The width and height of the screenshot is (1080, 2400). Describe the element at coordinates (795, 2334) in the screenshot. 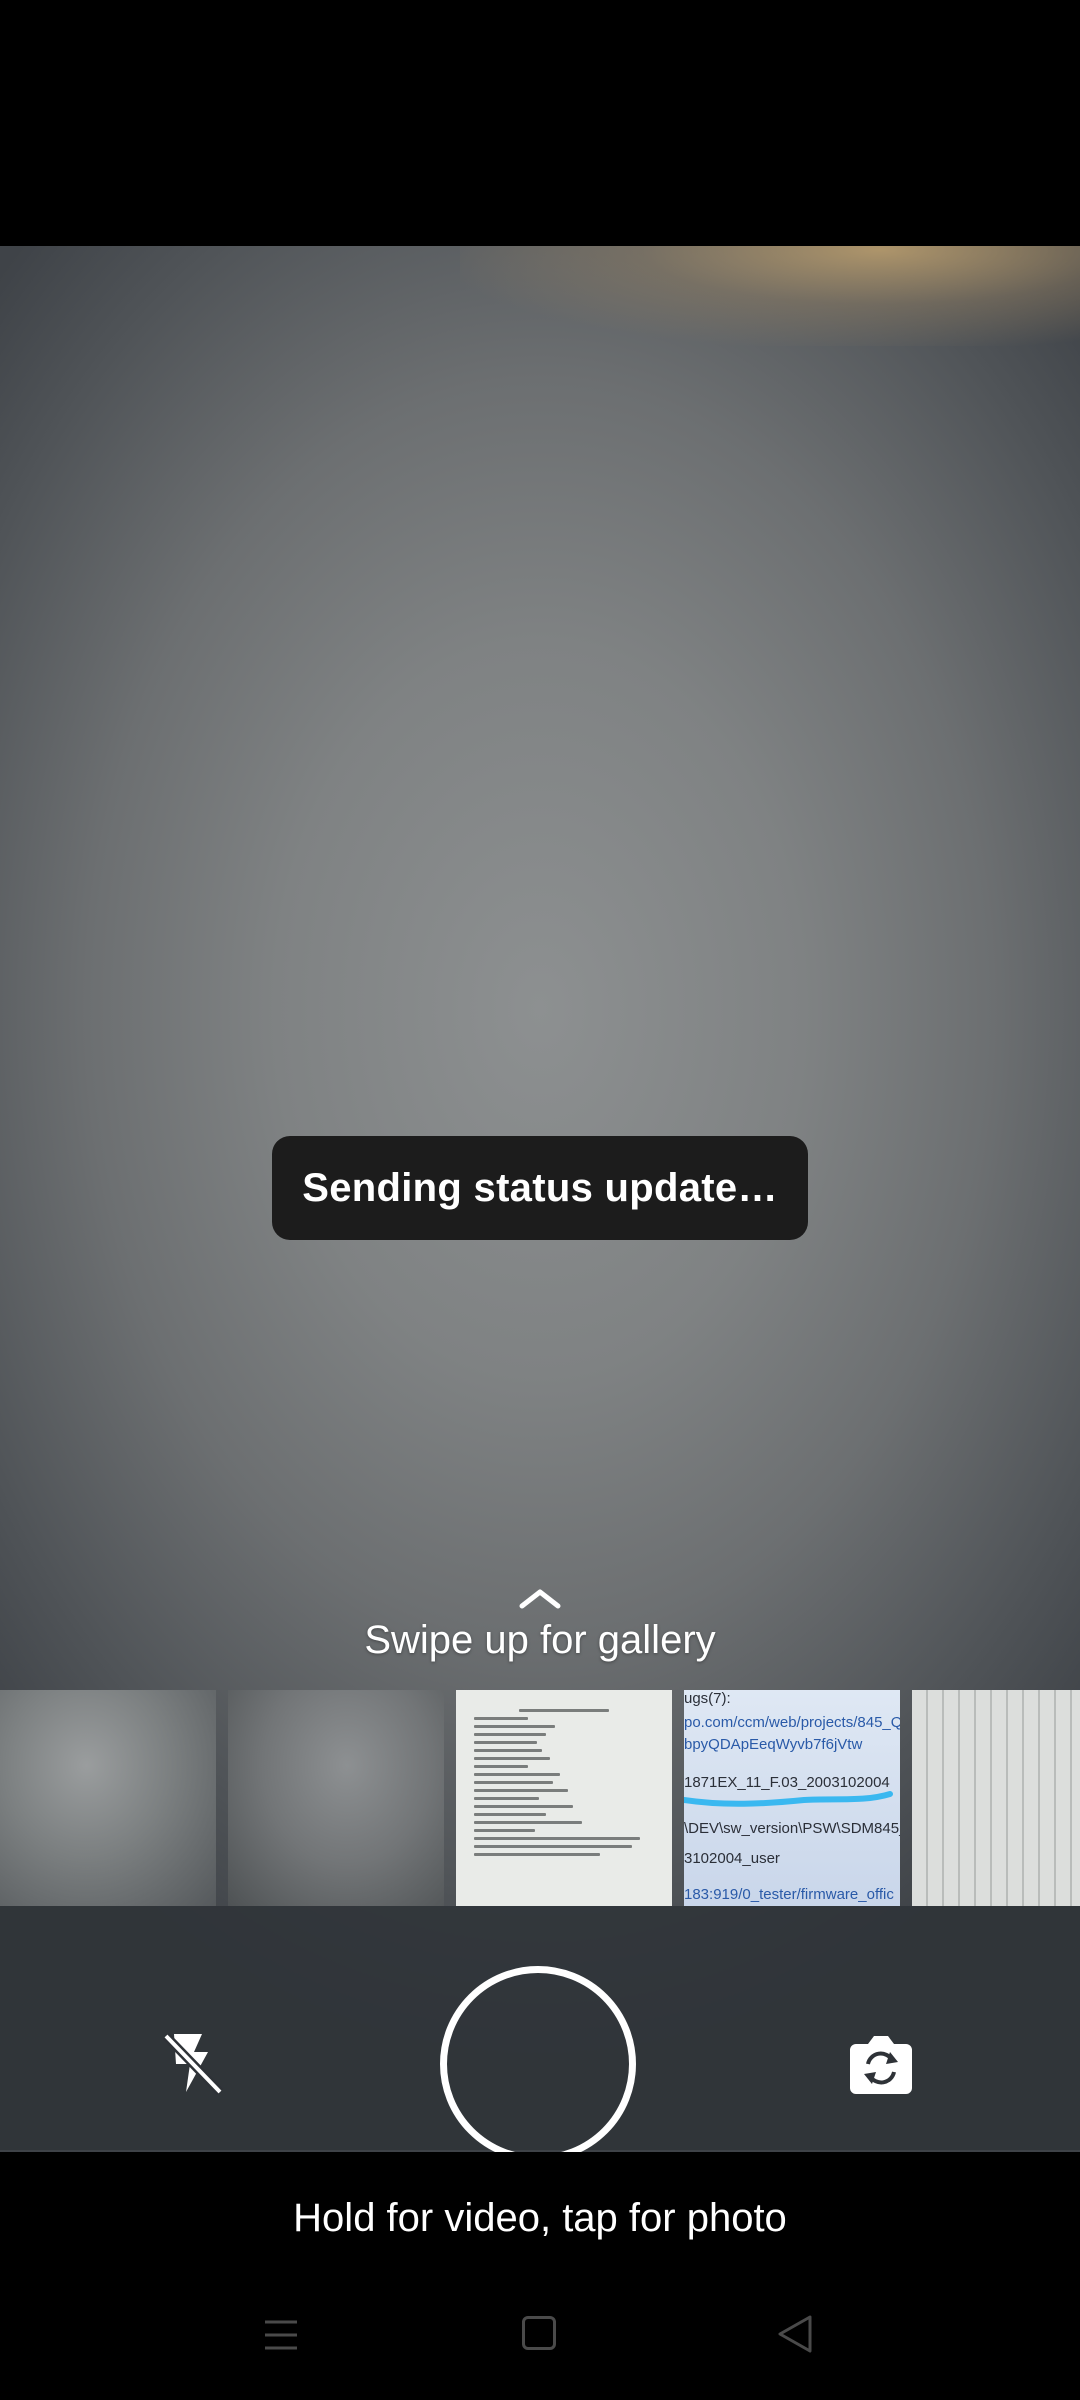

I see `back-icon` at that location.